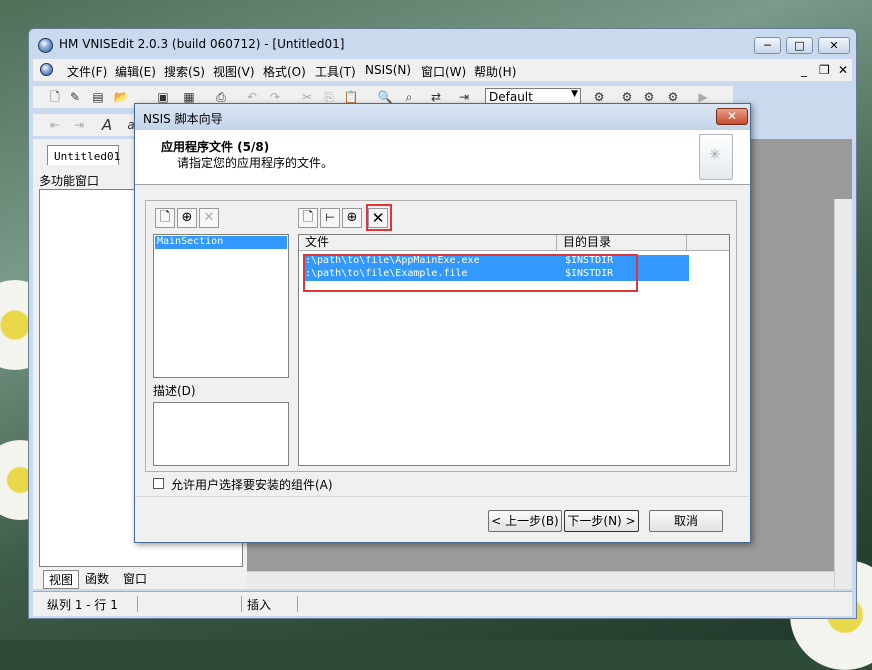 Image resolution: width=872 pixels, height=670 pixels. What do you see at coordinates (209, 218) in the screenshot?
I see `delete-section-icon: ✕` at bounding box center [209, 218].